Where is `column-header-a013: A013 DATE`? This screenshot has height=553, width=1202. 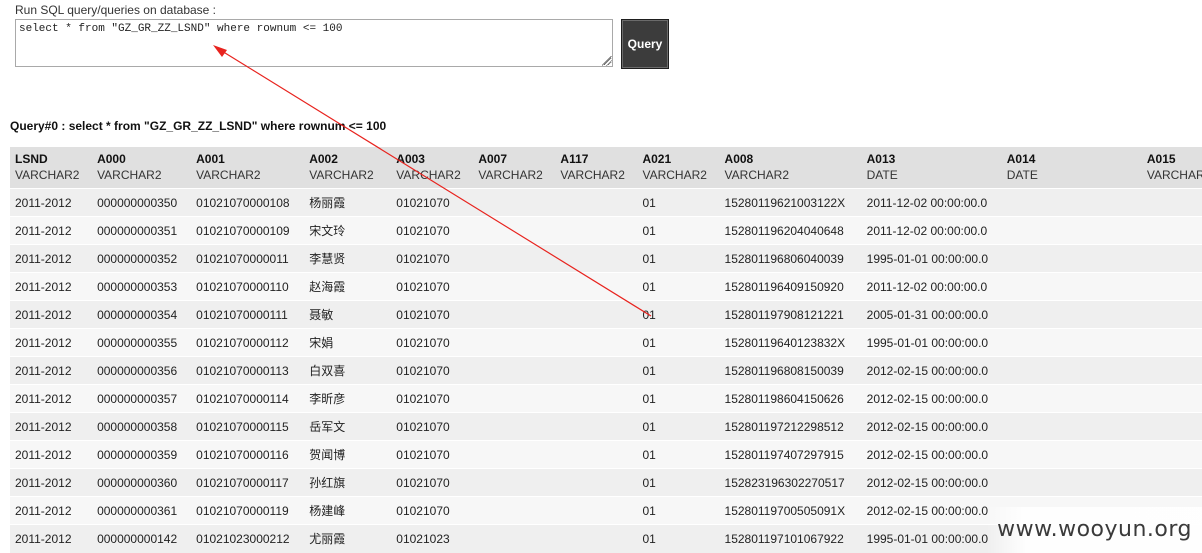
column-header-a013: A013 DATE is located at coordinates (931, 168).